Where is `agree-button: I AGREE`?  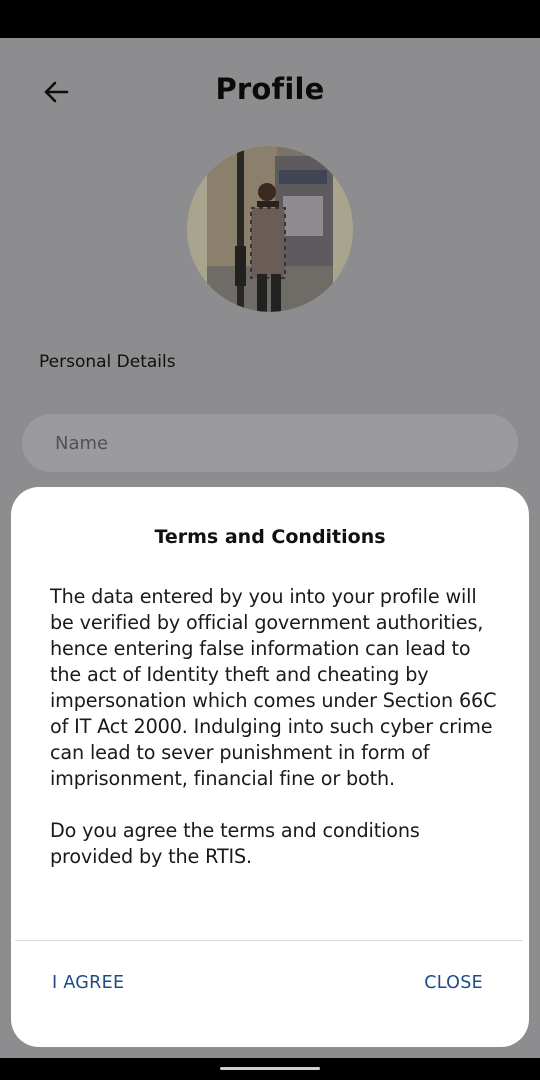
agree-button: I AGREE is located at coordinates (88, 983).